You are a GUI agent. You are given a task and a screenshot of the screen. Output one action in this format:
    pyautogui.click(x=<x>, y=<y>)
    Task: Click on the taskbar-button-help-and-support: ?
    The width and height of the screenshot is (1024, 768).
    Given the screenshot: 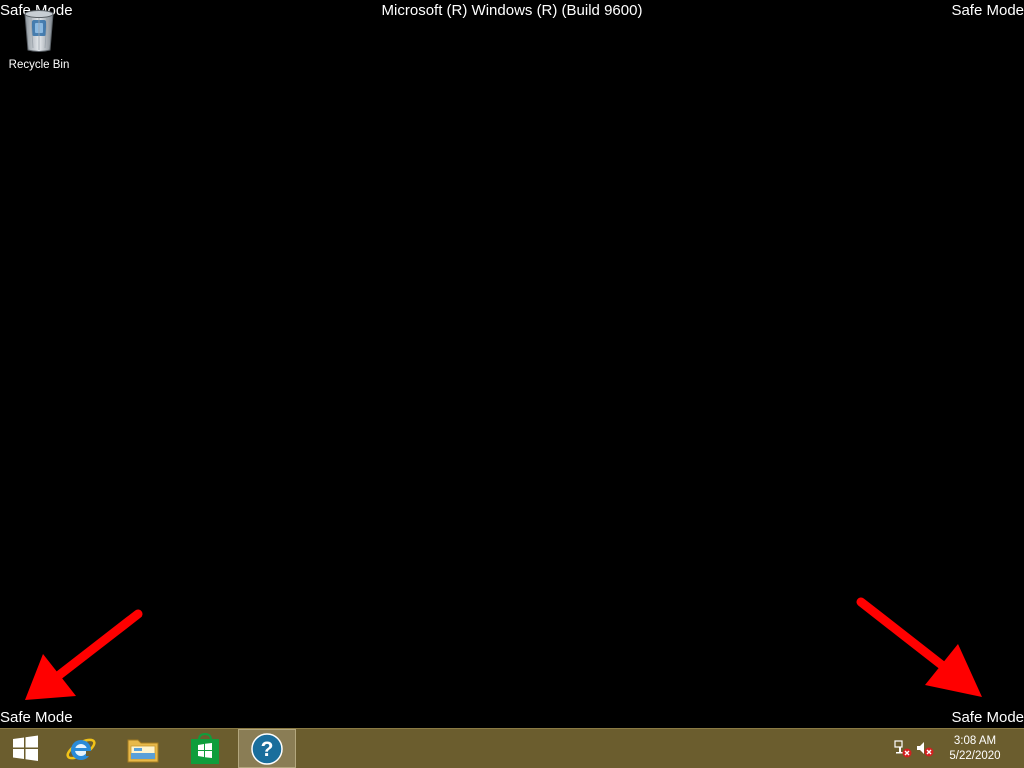 What is the action you would take?
    pyautogui.click(x=267, y=748)
    